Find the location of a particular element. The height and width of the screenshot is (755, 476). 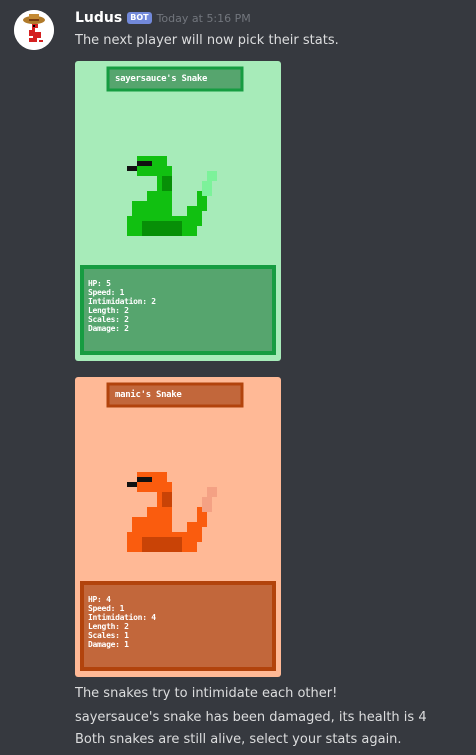

avatar is located at coordinates (34, 30).